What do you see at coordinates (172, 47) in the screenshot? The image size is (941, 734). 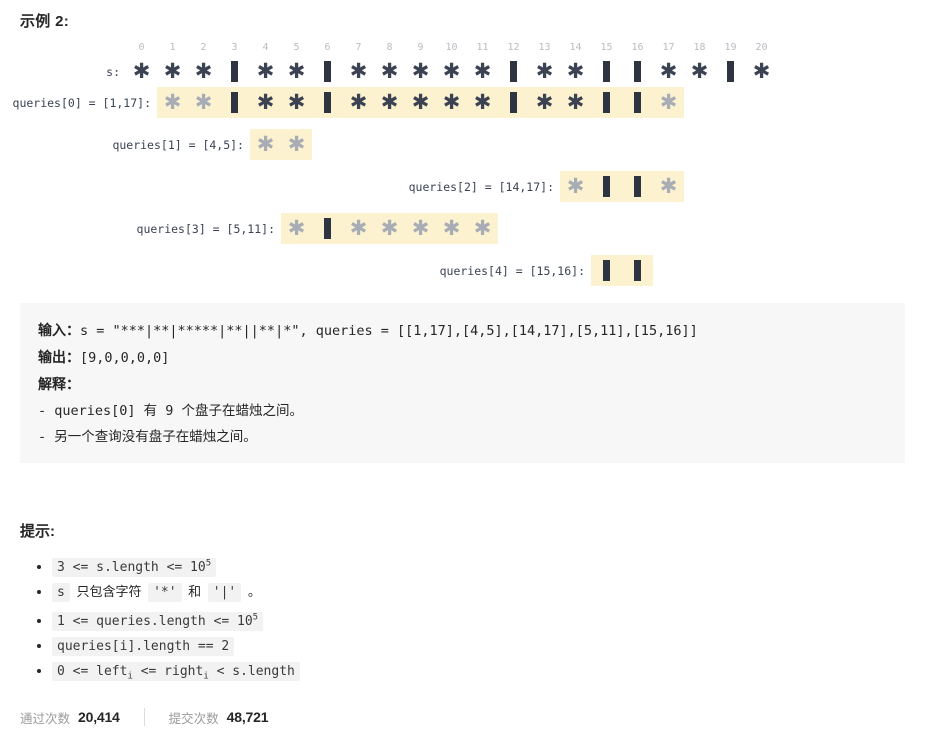 I see `index-label: 1` at bounding box center [172, 47].